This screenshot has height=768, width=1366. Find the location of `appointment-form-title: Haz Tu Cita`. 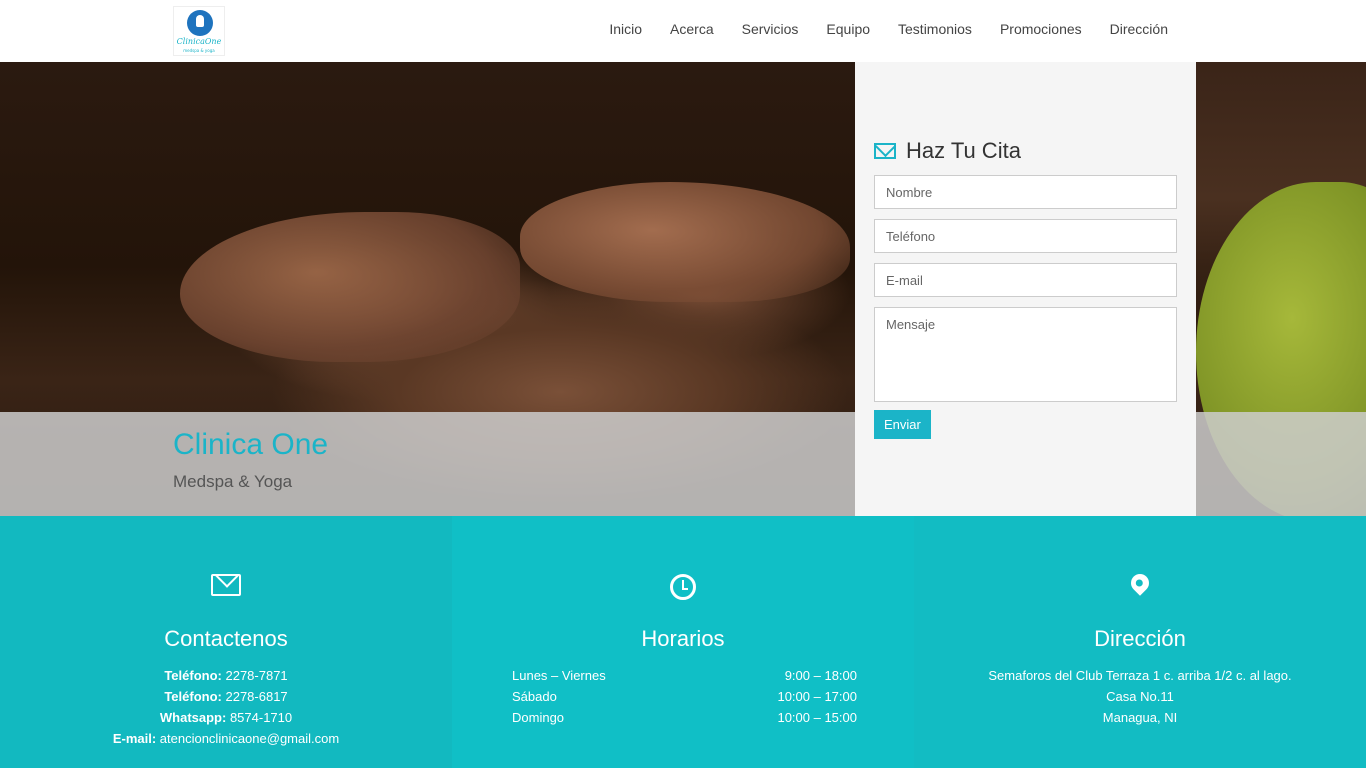

appointment-form-title: Haz Tu Cita is located at coordinates (947, 151).